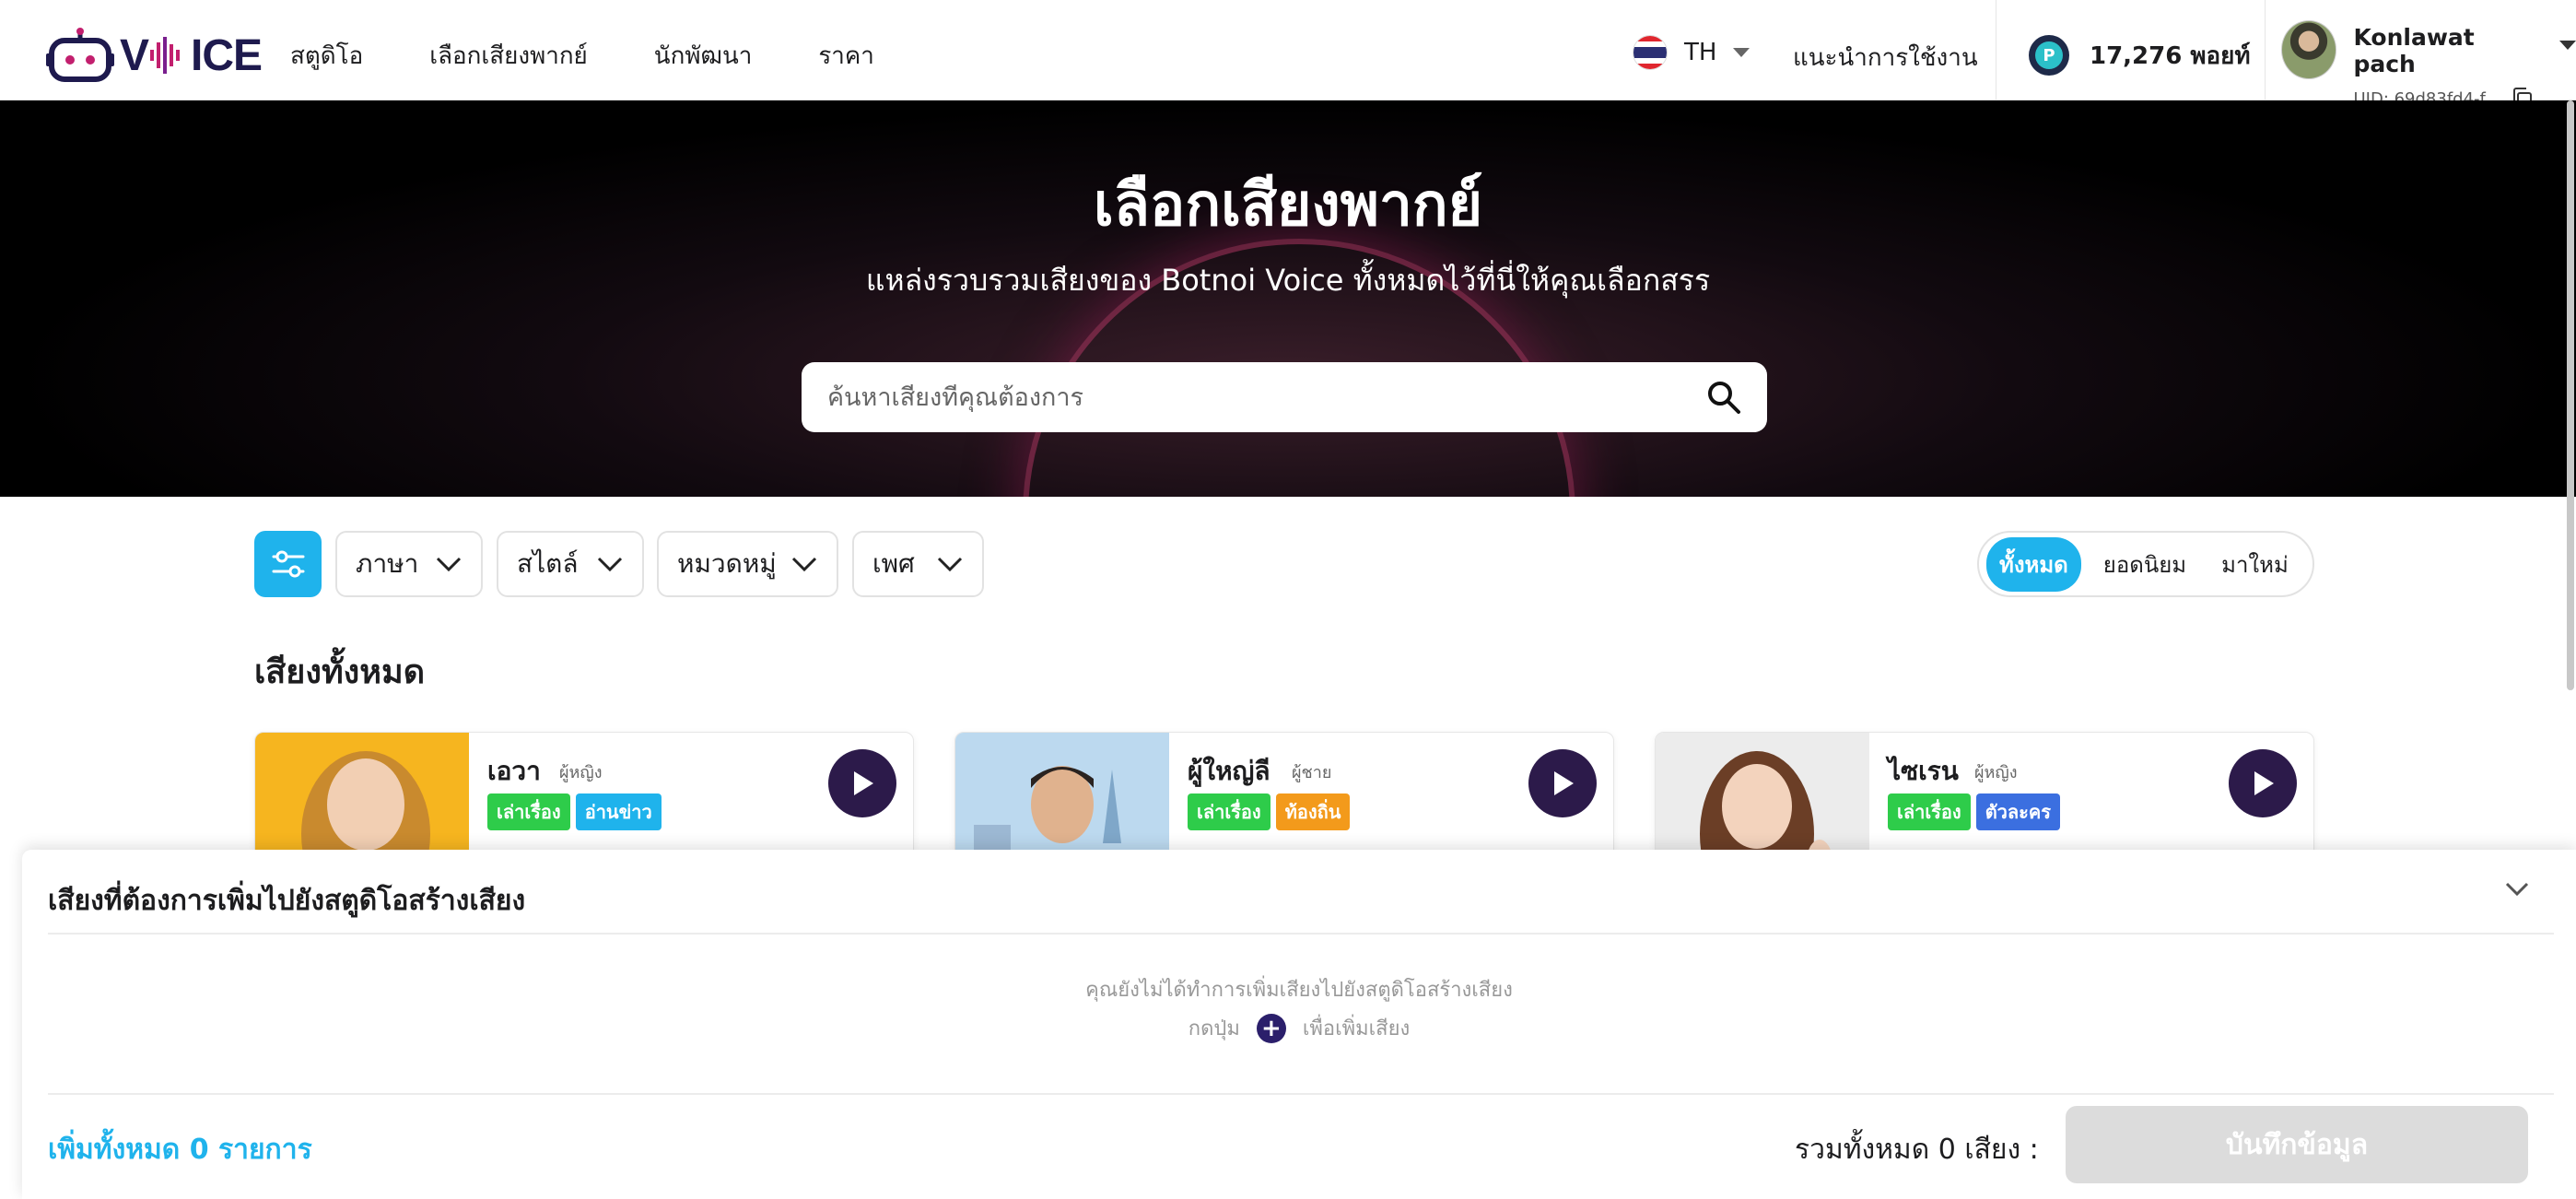  Describe the element at coordinates (1700, 52) in the screenshot. I see `language-code: TH` at that location.